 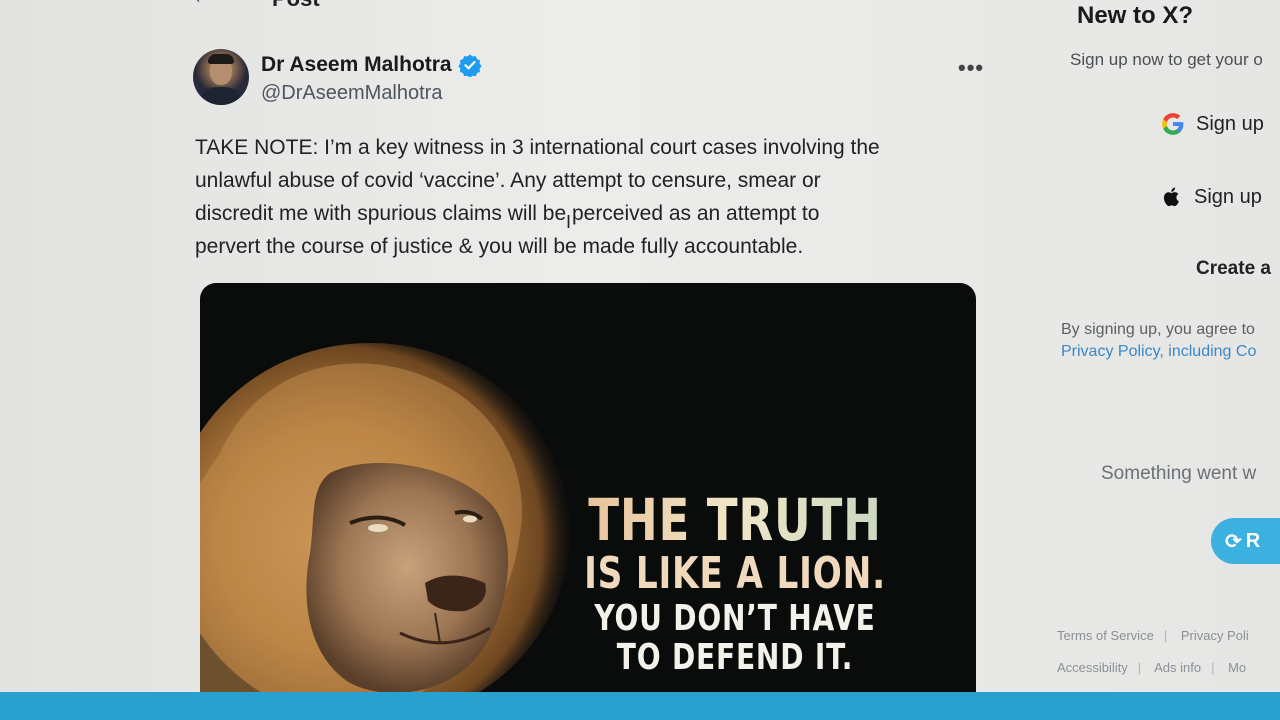 What do you see at coordinates (1158, 352) in the screenshot?
I see `privacy-policy-link: Privacy Policy, including Co` at bounding box center [1158, 352].